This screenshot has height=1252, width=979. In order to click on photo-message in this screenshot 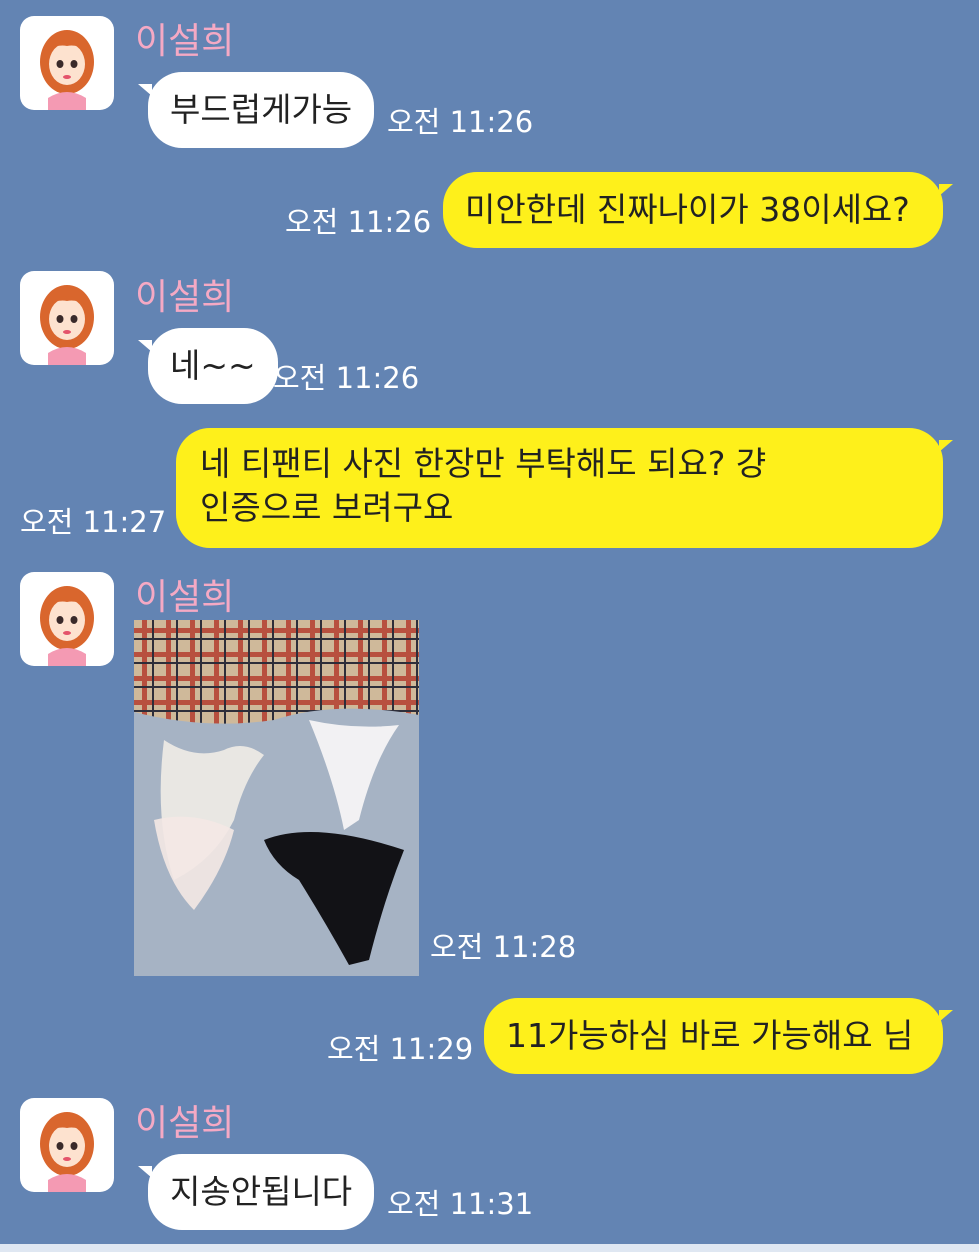, I will do `click(276, 798)`.